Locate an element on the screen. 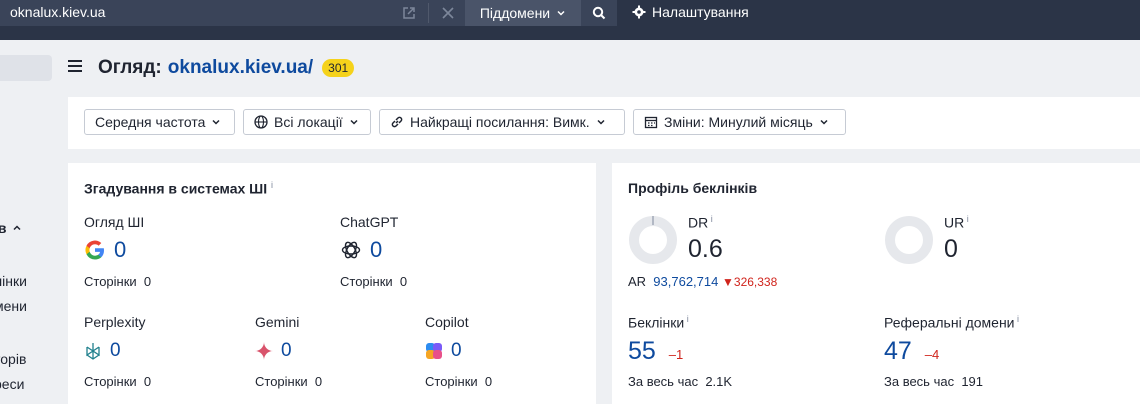 The height and width of the screenshot is (404, 1140). ur-label: UR i is located at coordinates (956, 222).